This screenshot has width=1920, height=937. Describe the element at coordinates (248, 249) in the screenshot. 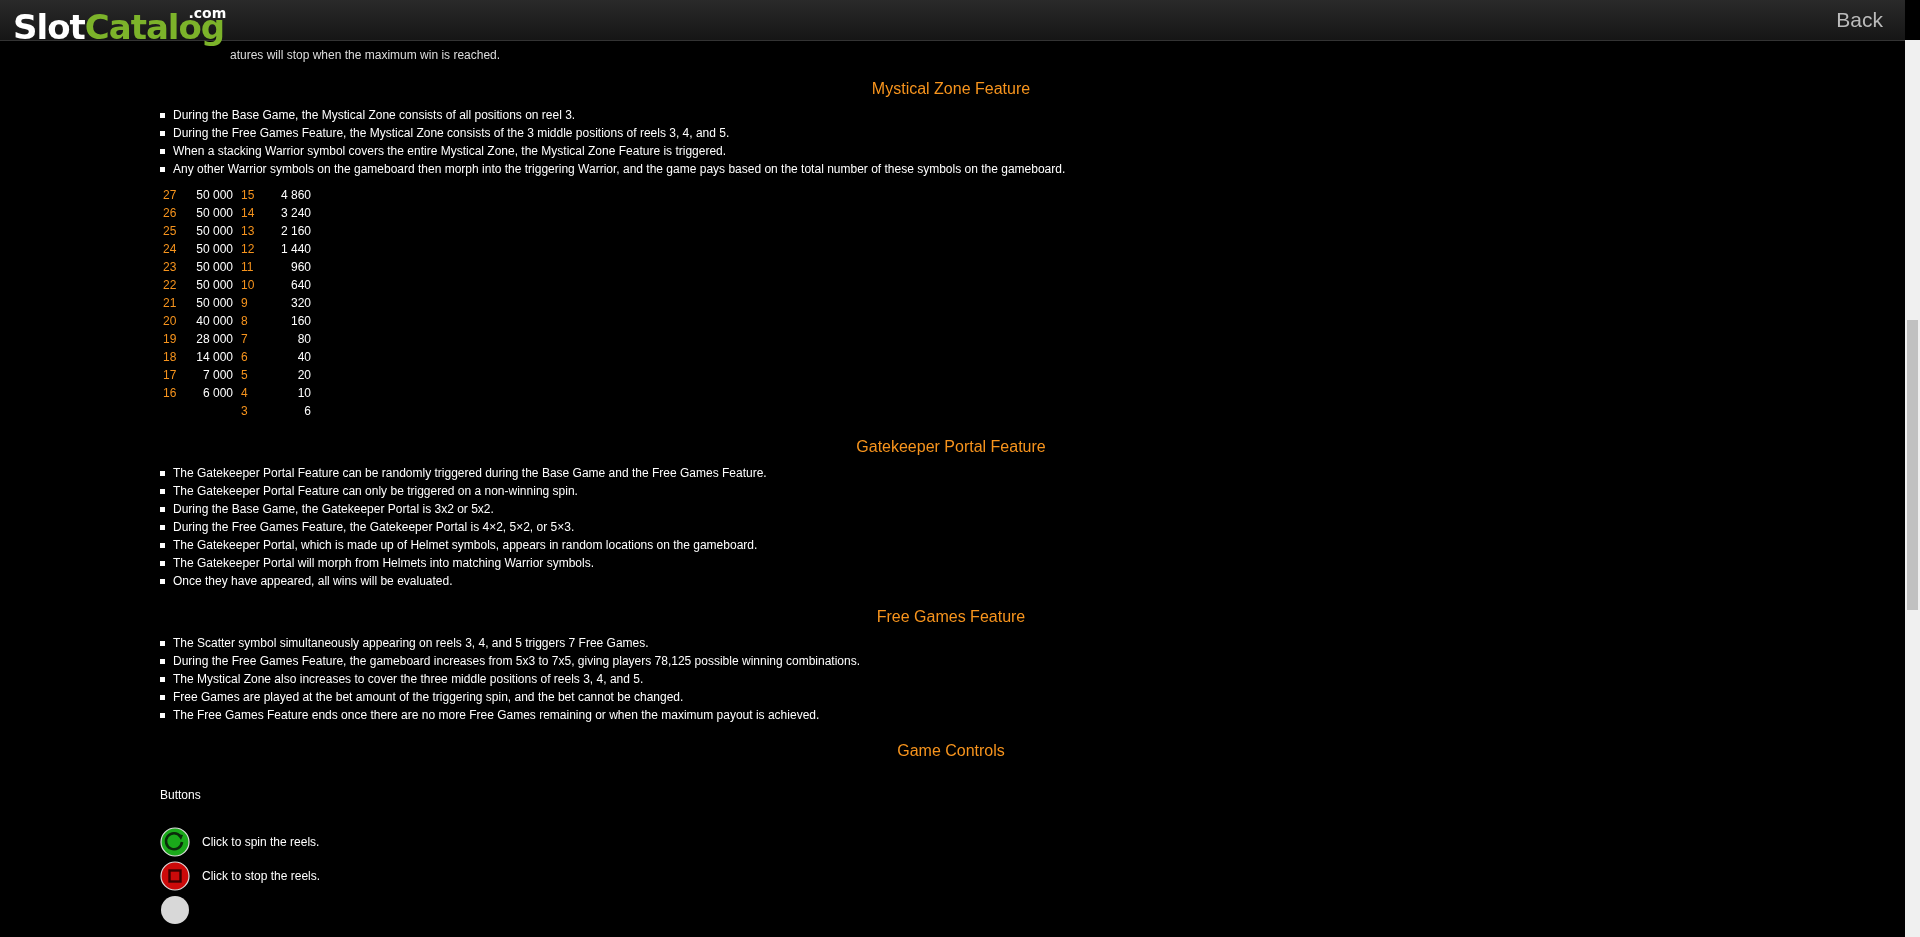

I see `symbol-count: 12` at that location.